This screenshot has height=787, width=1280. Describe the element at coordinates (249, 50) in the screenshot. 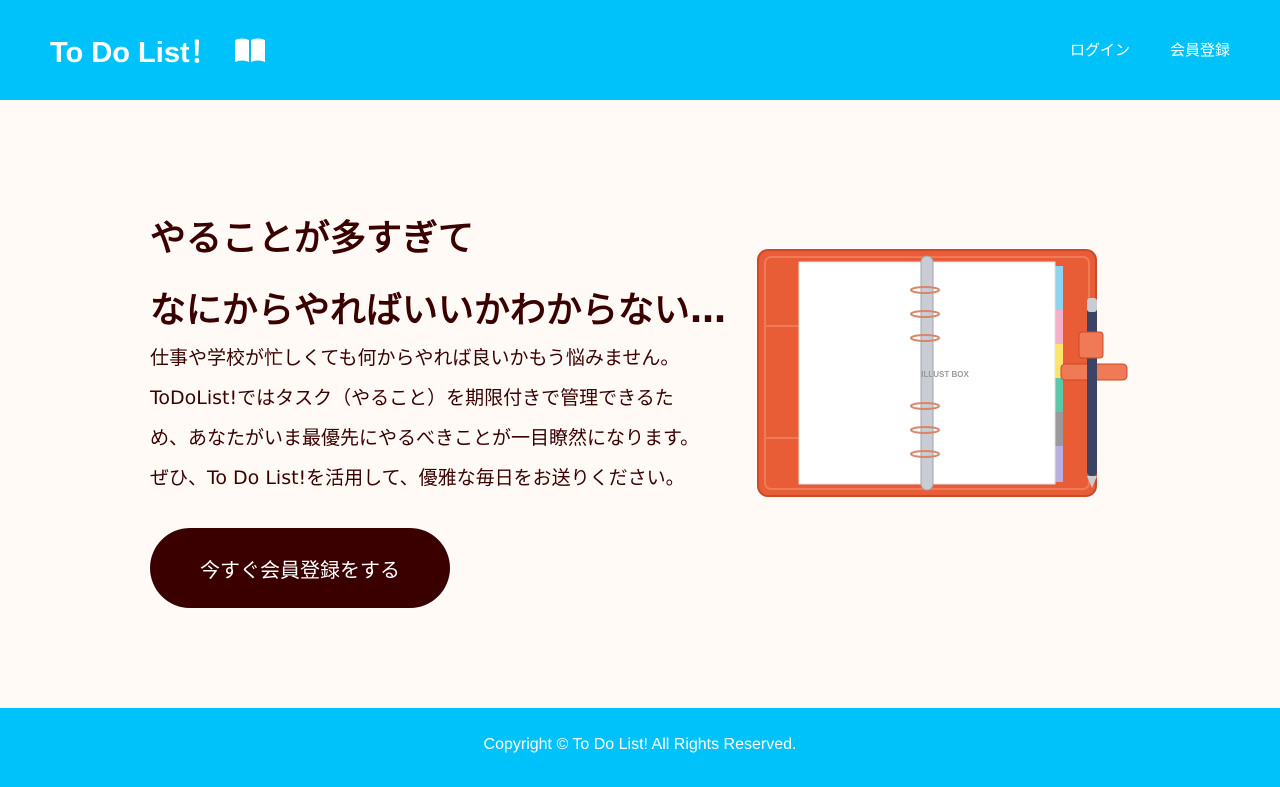

I see `open-book-icon` at that location.